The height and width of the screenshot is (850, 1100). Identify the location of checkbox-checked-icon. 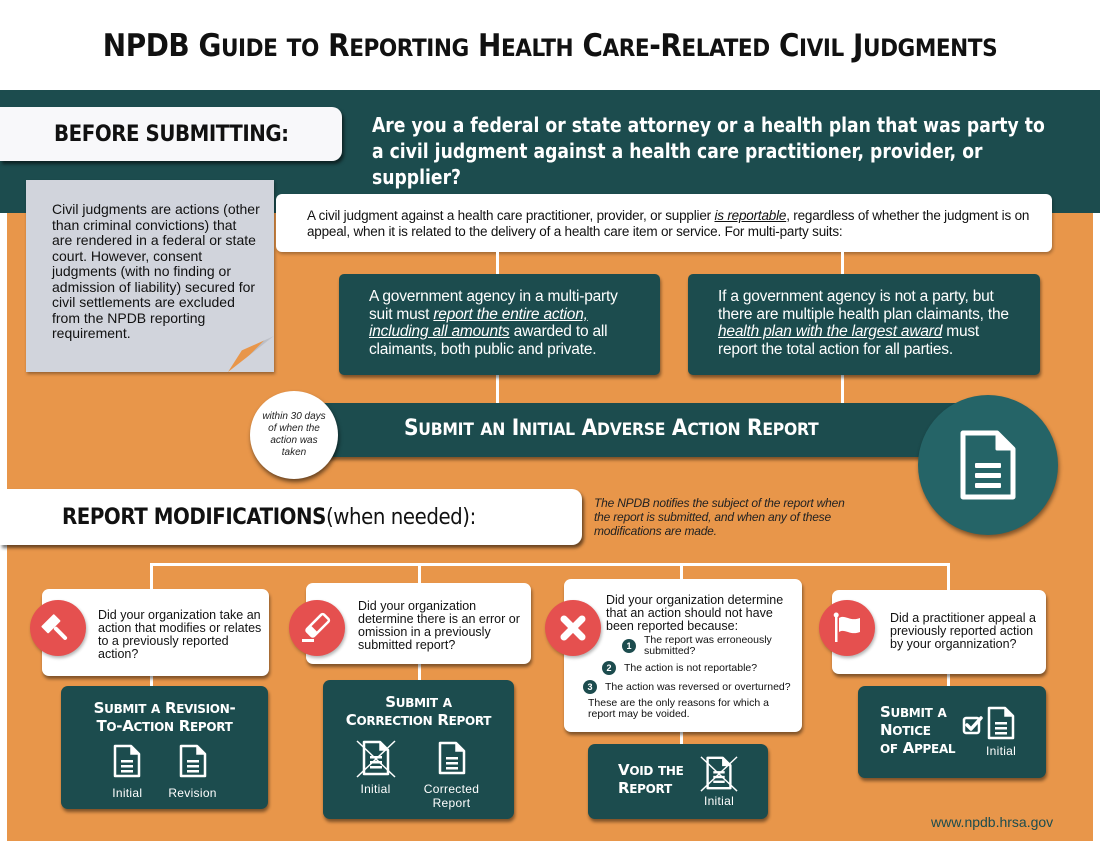
(972, 725).